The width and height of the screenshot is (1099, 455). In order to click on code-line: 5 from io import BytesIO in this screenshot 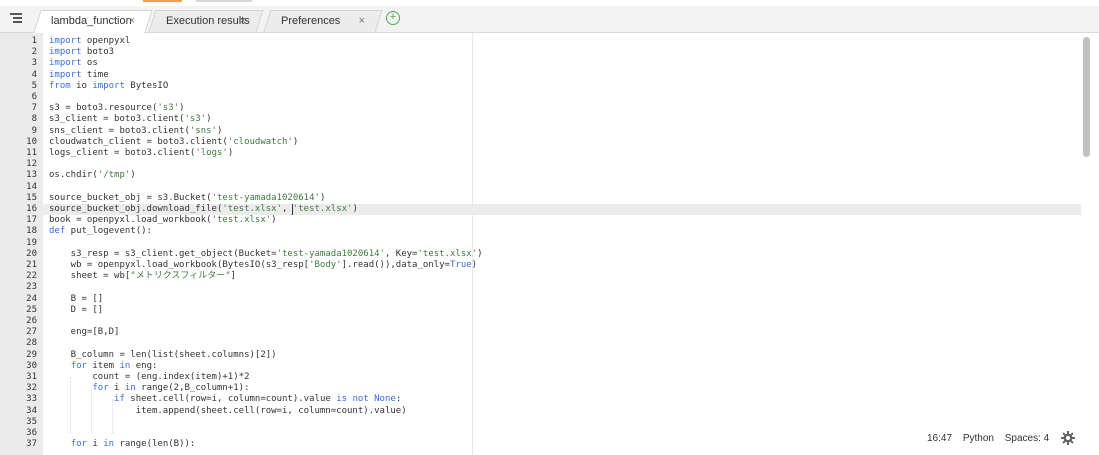, I will do `click(540, 86)`.